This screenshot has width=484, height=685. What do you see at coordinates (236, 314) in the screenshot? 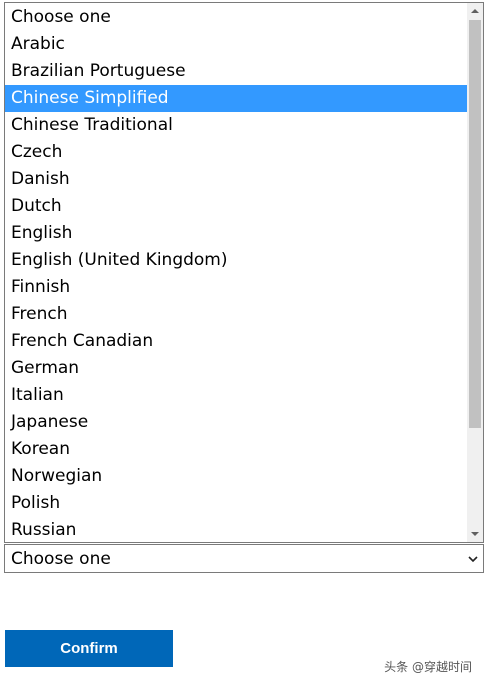
I see `option-french: French` at bounding box center [236, 314].